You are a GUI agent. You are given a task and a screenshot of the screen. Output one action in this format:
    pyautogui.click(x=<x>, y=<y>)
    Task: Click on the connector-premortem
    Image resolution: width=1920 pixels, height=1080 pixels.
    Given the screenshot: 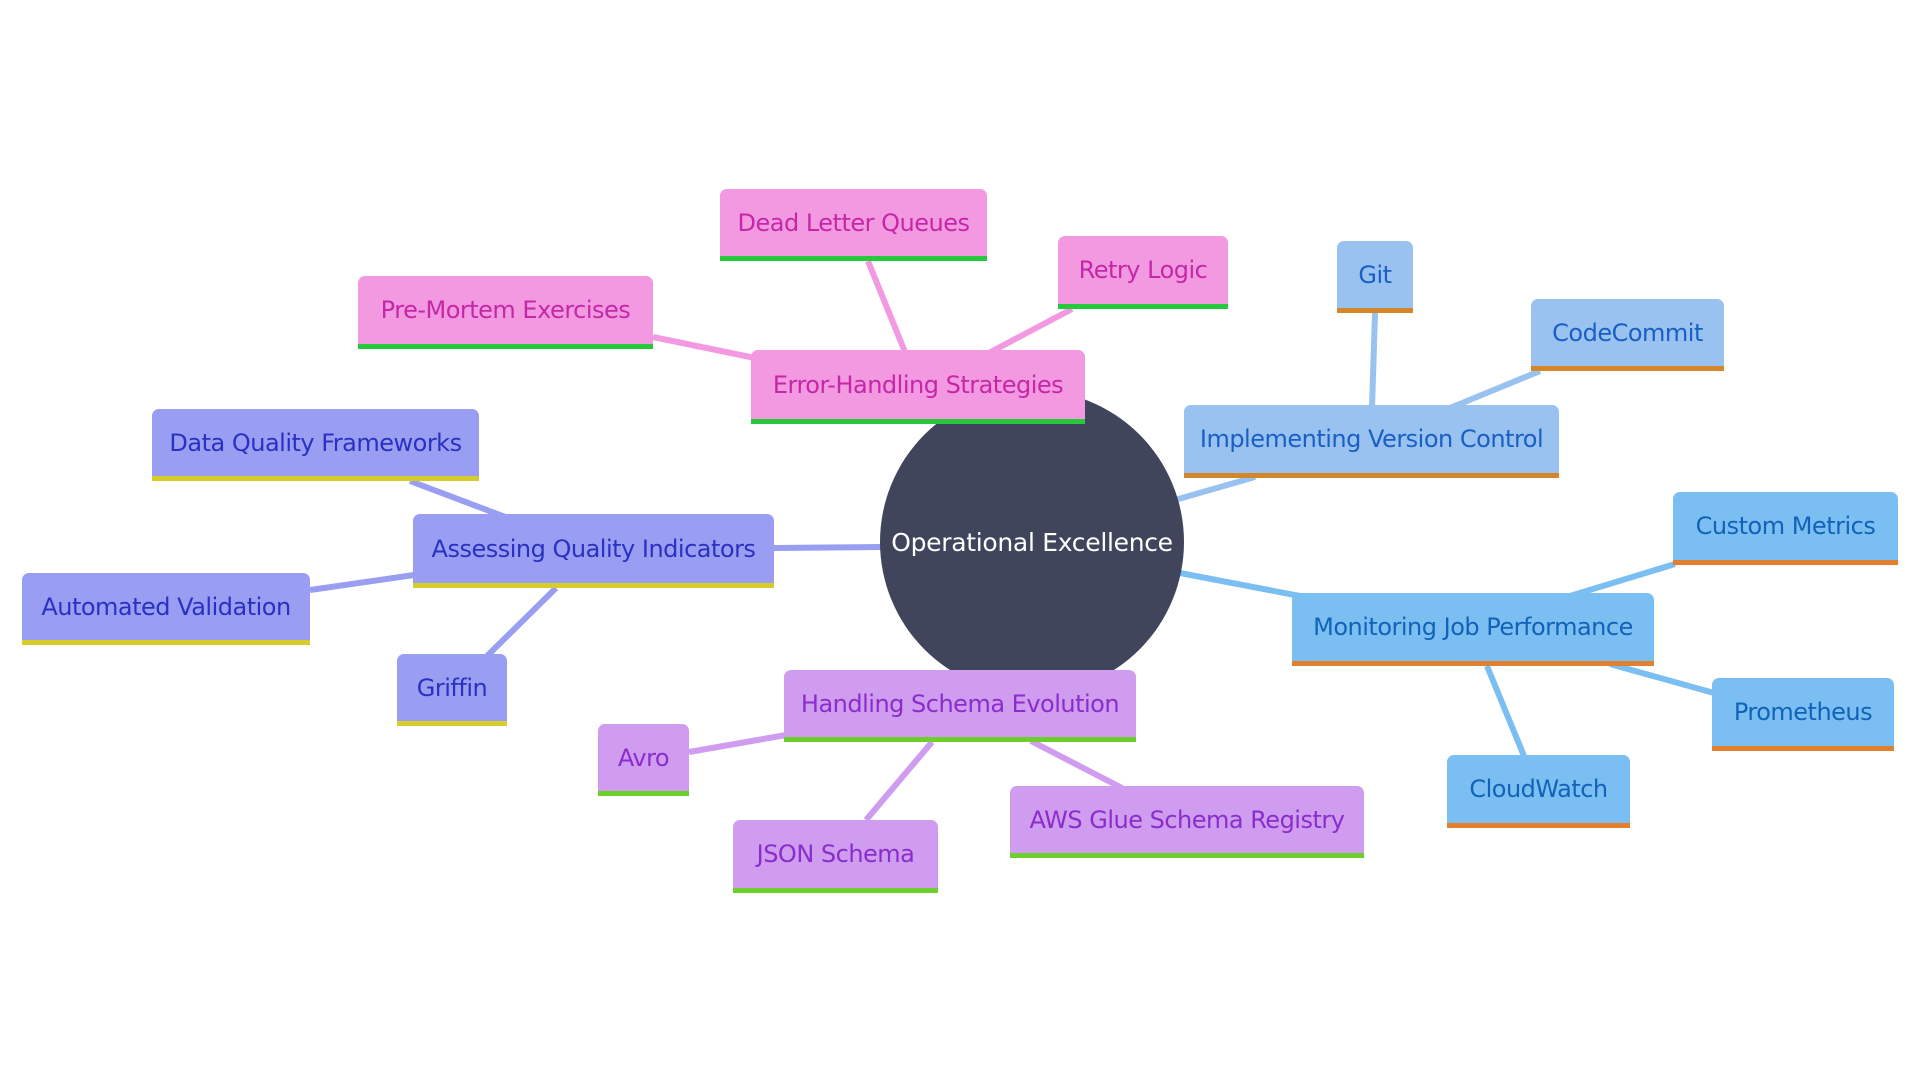 What is the action you would take?
    pyautogui.click(x=704, y=347)
    